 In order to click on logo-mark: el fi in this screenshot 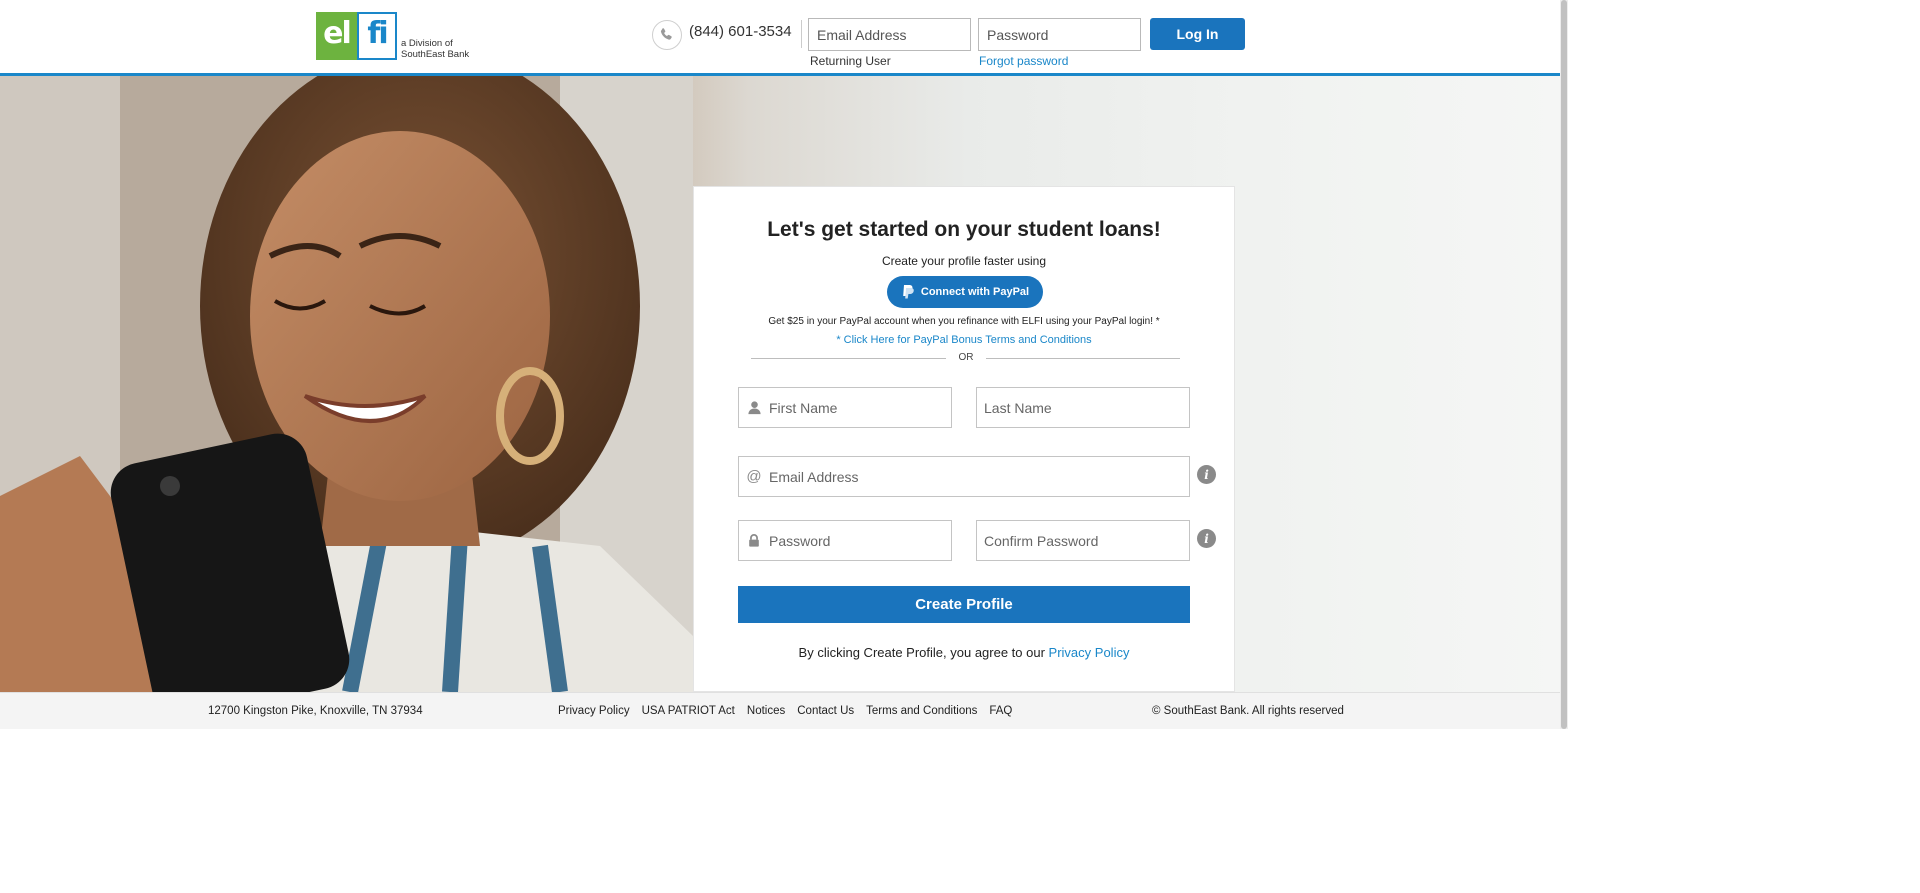, I will do `click(356, 36)`.